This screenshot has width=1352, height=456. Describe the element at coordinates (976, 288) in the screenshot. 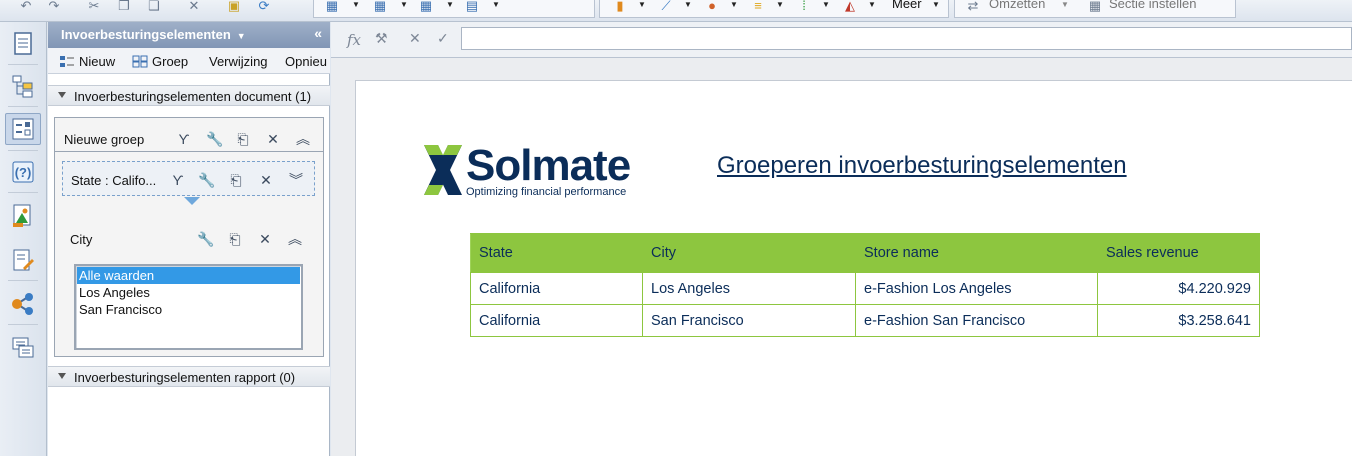

I see `table-cell: e-Fashion Los Angeles` at that location.